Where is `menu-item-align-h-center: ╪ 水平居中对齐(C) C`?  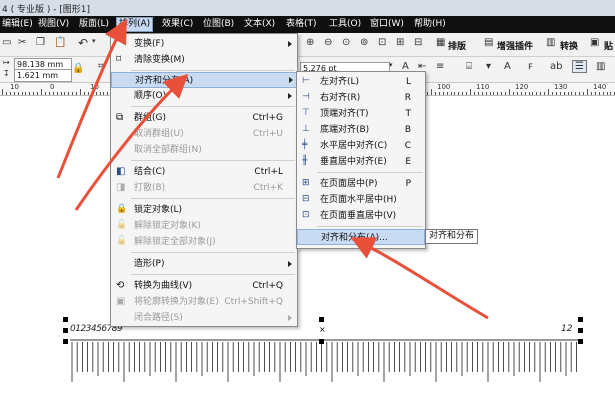 menu-item-align-h-center: ╪ 水平居中对齐(C) C is located at coordinates (361, 146).